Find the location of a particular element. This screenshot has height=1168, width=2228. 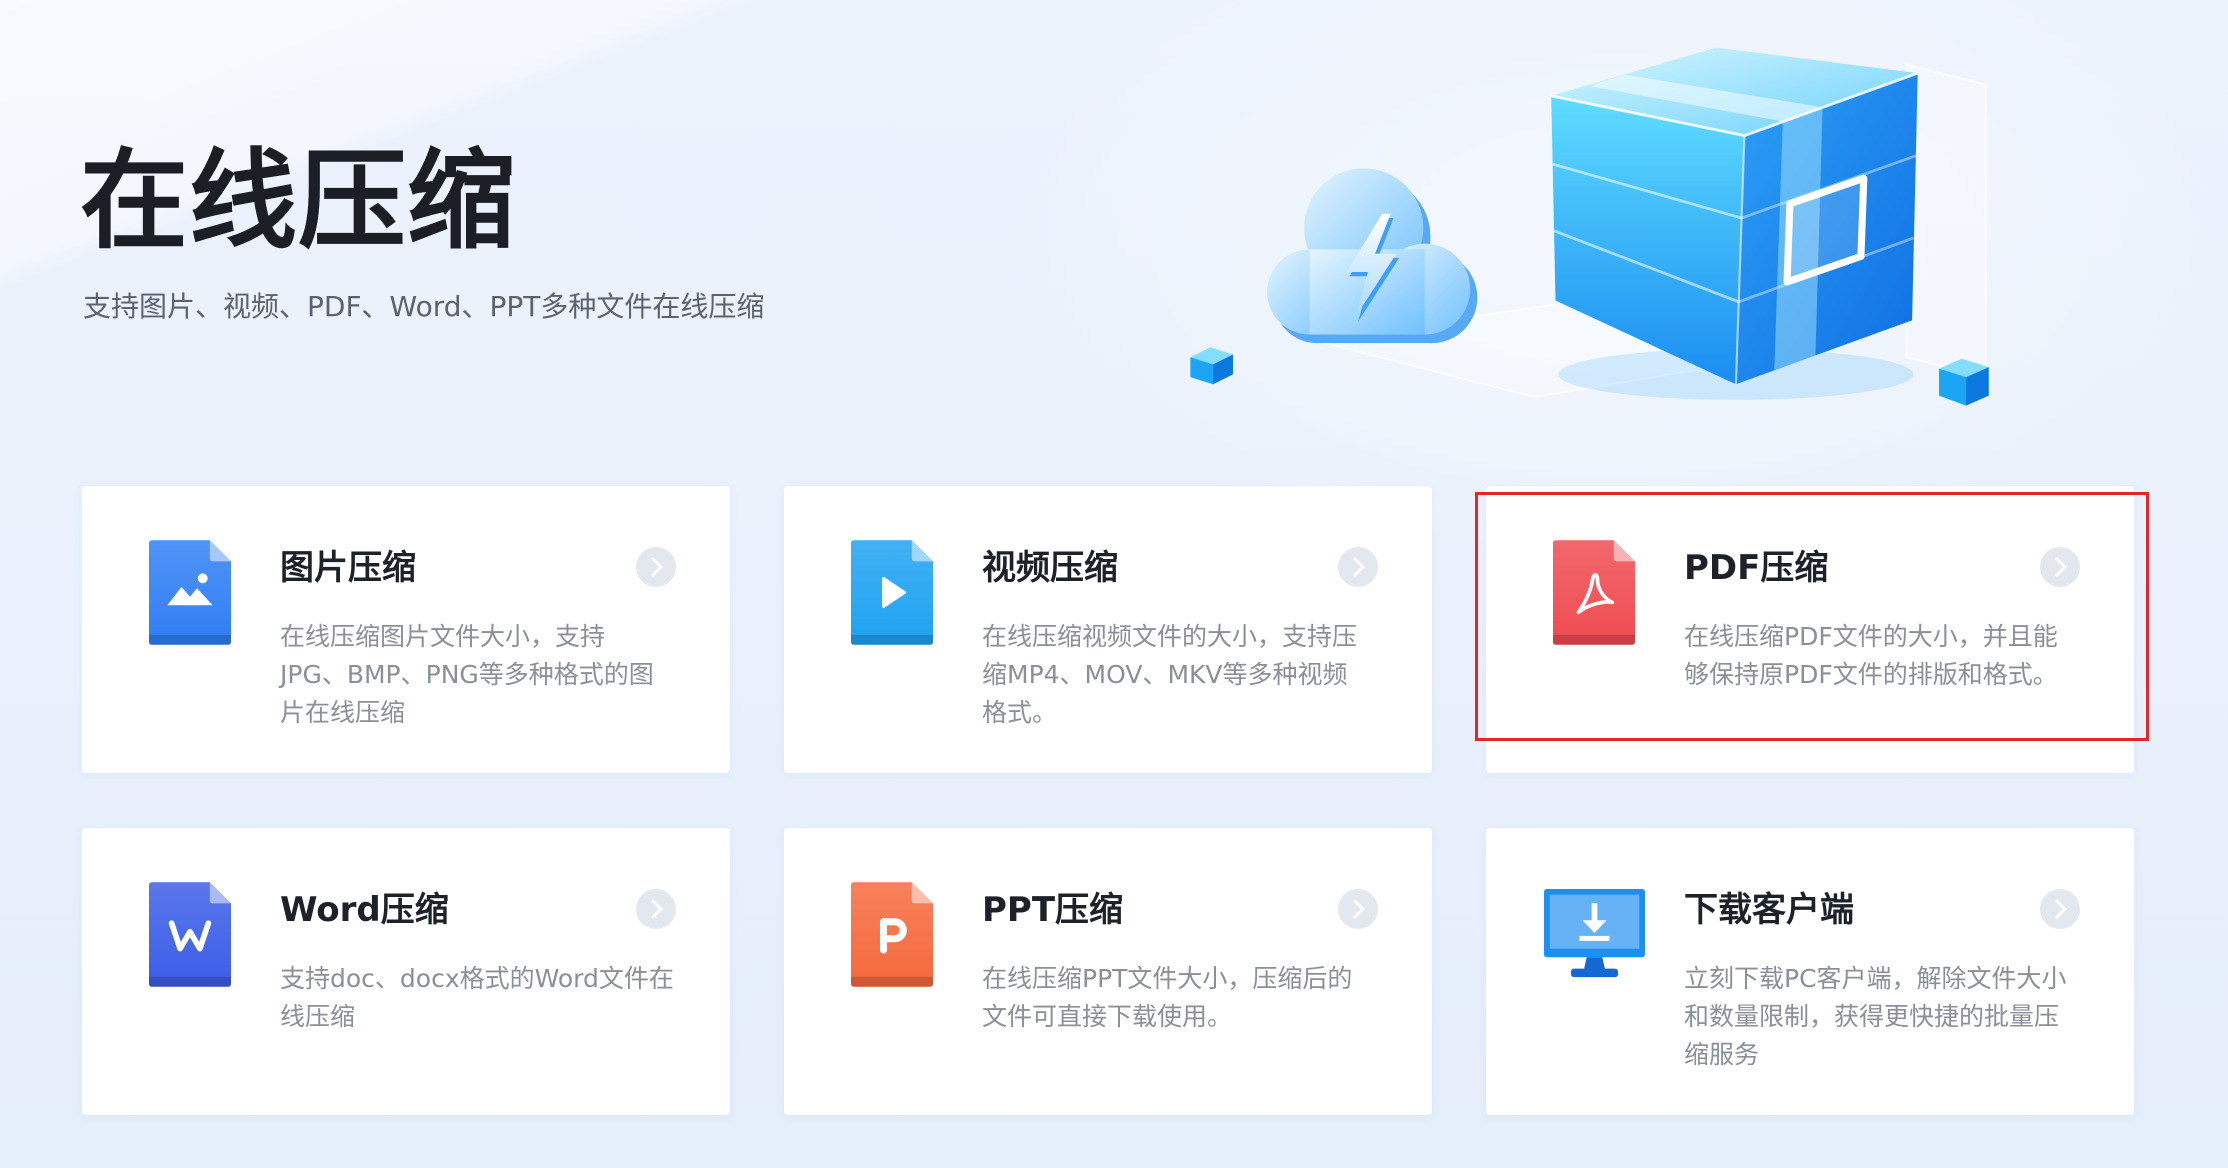

card-description-line: 够保持原PDF文件的排版和格式。 is located at coordinates (1871, 674).